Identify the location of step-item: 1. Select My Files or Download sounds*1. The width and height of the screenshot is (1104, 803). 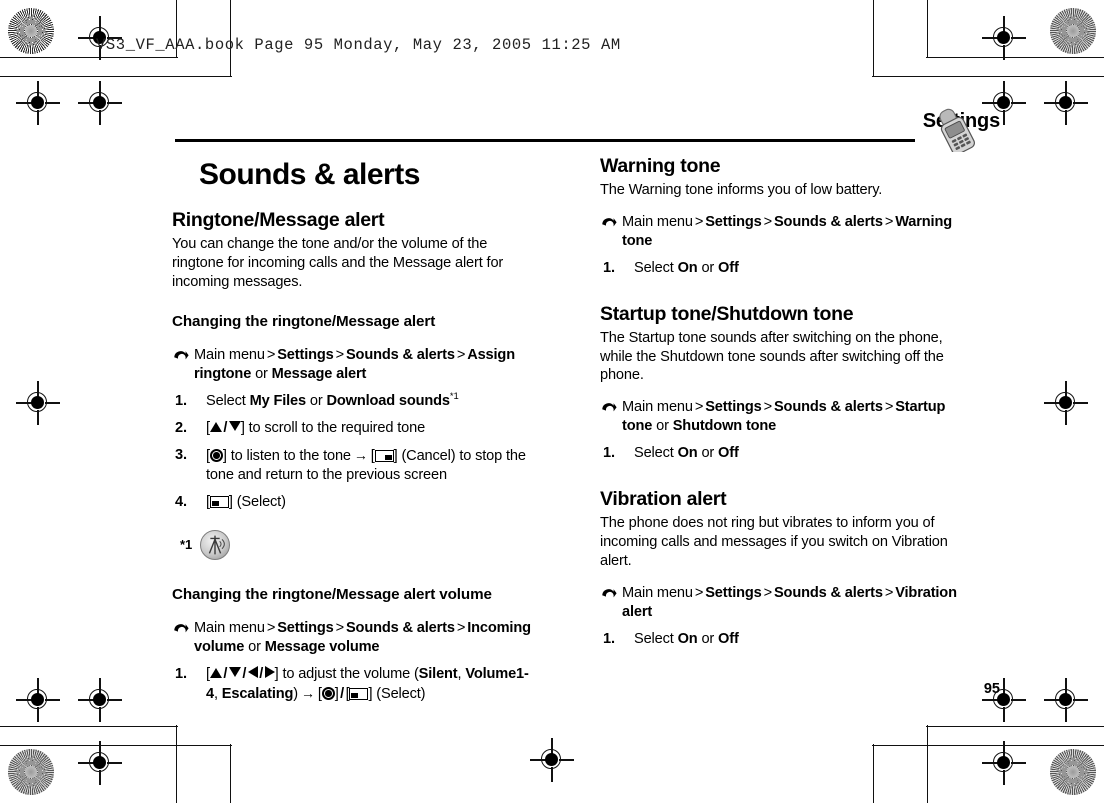
(352, 401).